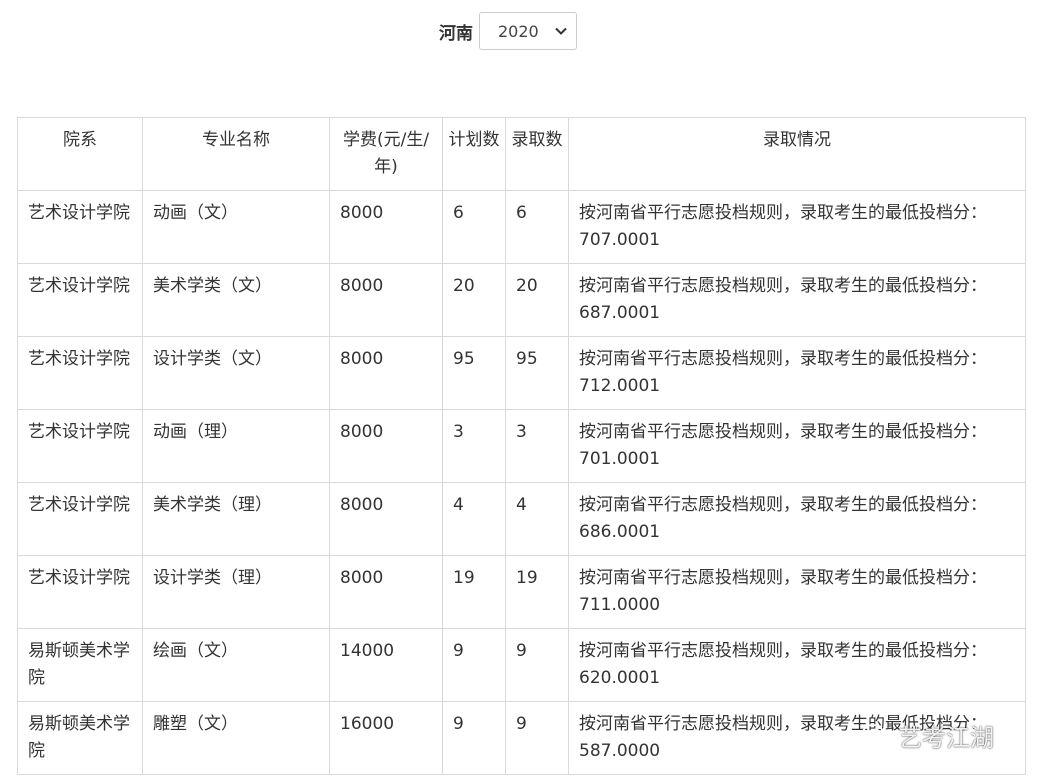 The image size is (1044, 780). Describe the element at coordinates (386, 738) in the screenshot. I see `cell-fee: 16000` at that location.